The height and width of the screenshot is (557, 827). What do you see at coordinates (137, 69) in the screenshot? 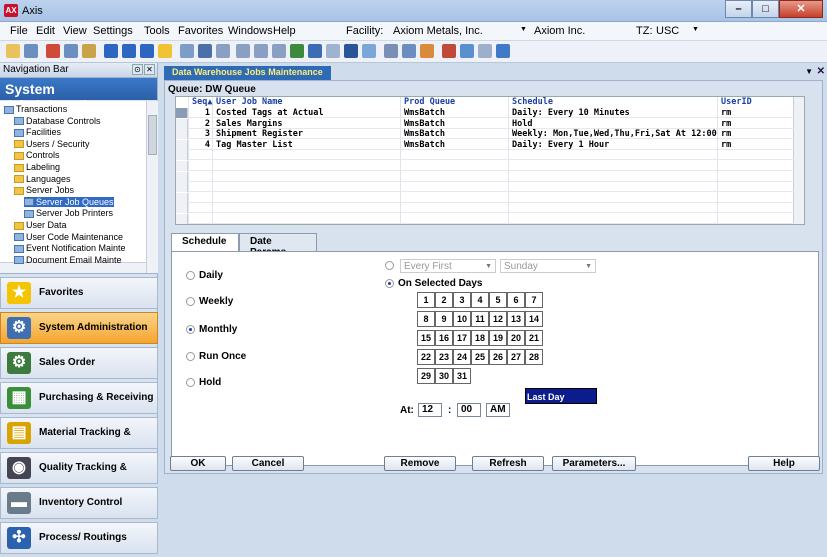
I see `pin-icon: ⊙` at bounding box center [137, 69].